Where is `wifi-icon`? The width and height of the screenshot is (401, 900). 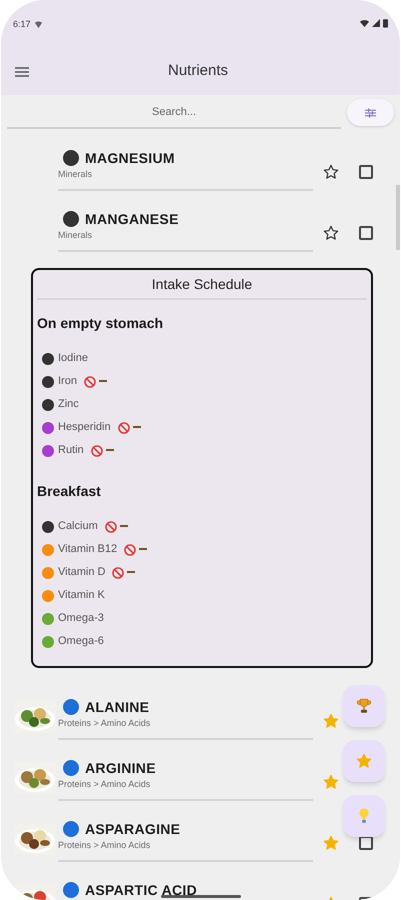 wifi-icon is located at coordinates (364, 23).